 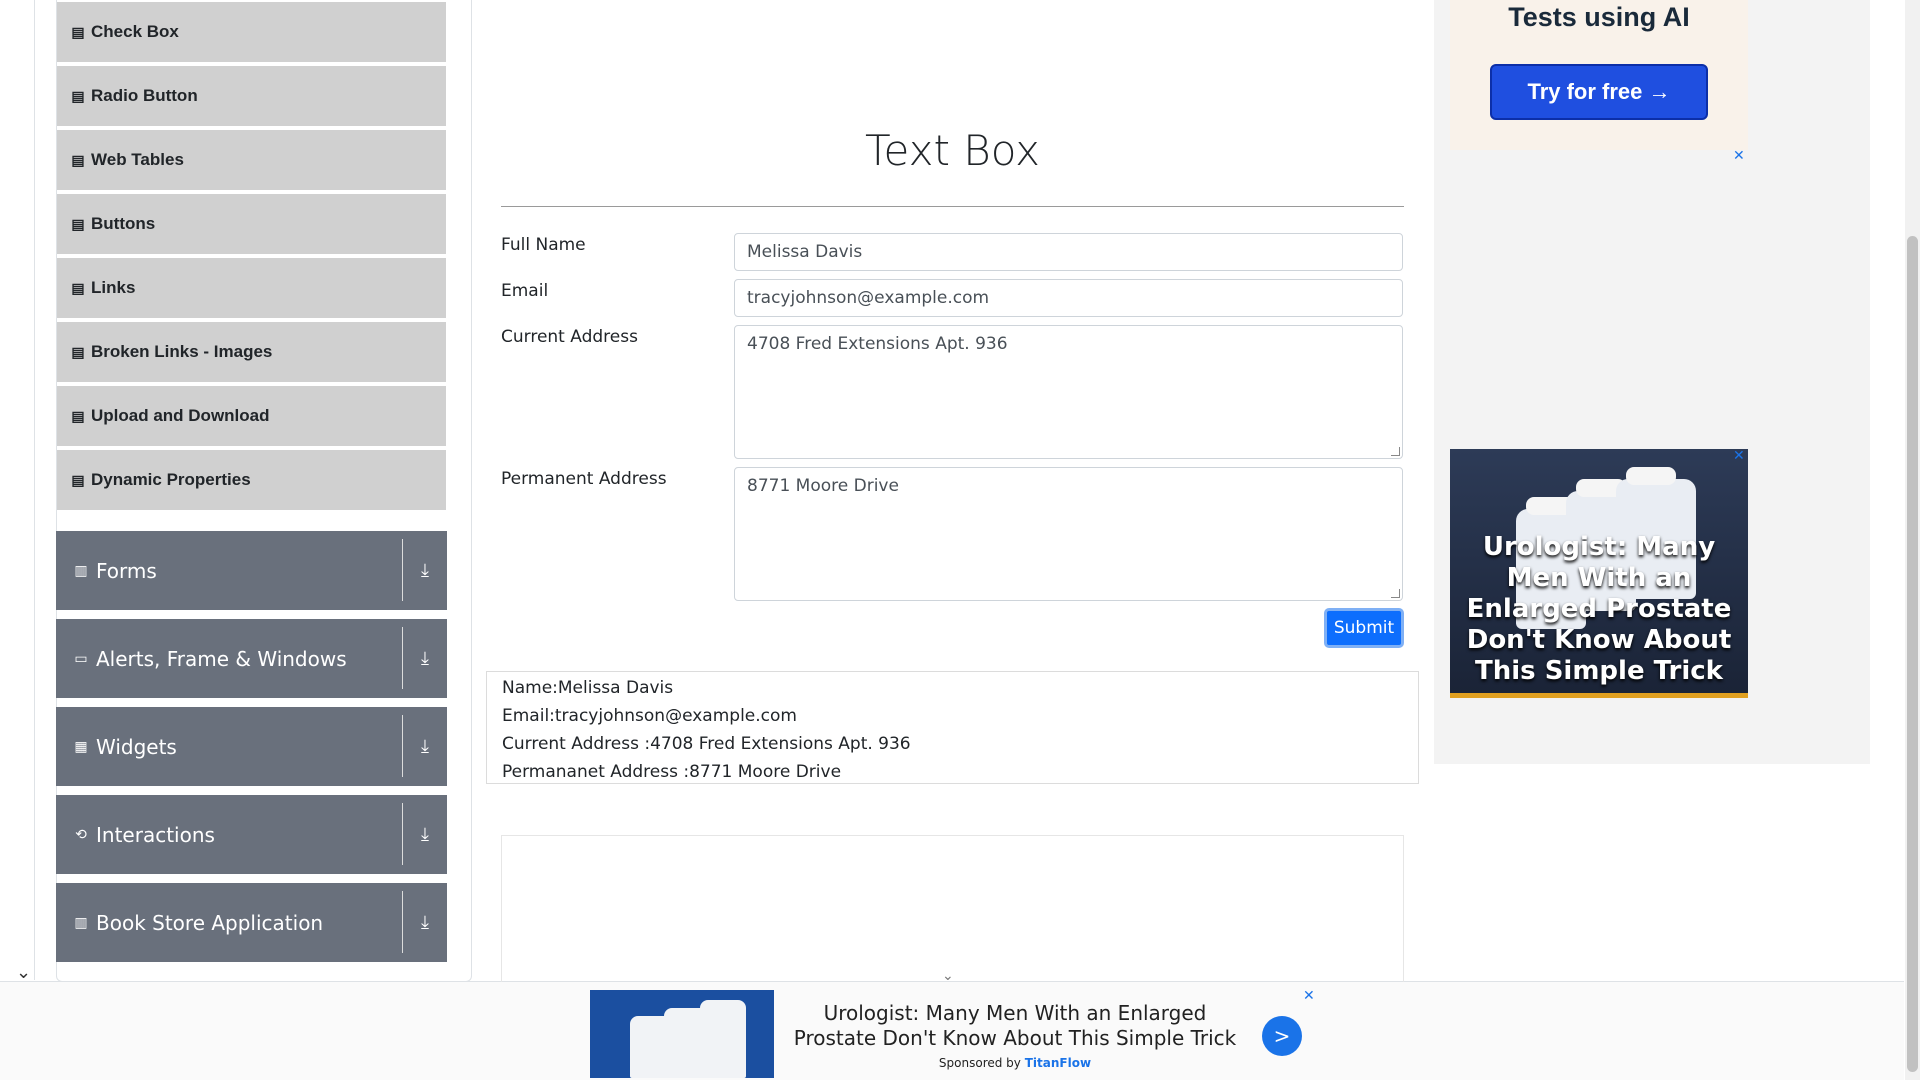 What do you see at coordinates (1068, 392) in the screenshot?
I see `current-address-textarea: 4708 Fred Extensions Apt. 936` at bounding box center [1068, 392].